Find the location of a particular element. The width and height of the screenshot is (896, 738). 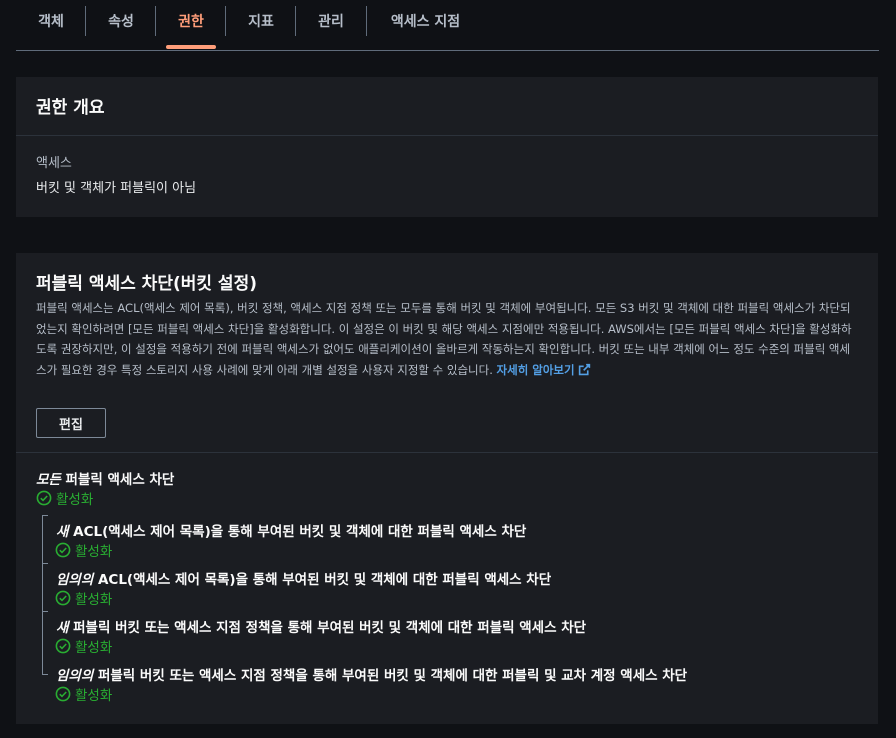

setting-block-all-title: 모든 퍼블릭 액세스 차단 is located at coordinates (105, 478).